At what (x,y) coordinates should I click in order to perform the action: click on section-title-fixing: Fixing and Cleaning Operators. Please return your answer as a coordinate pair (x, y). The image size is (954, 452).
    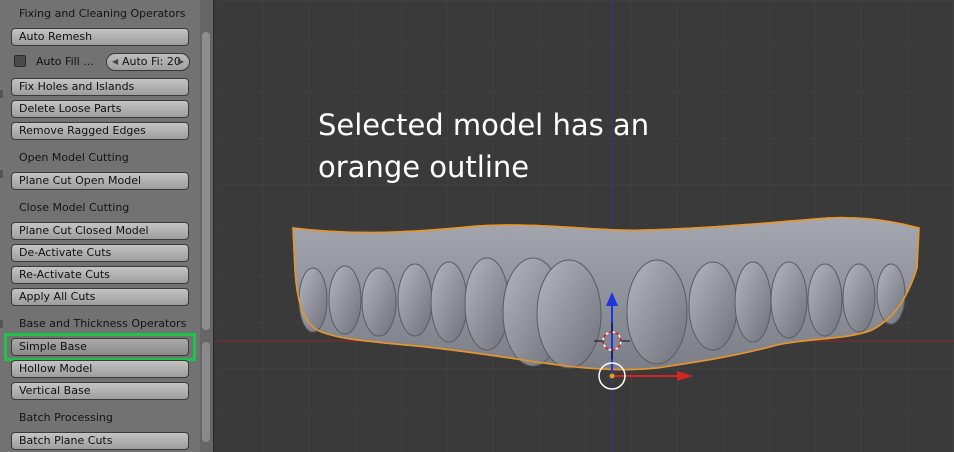
    Looking at the image, I should click on (102, 13).